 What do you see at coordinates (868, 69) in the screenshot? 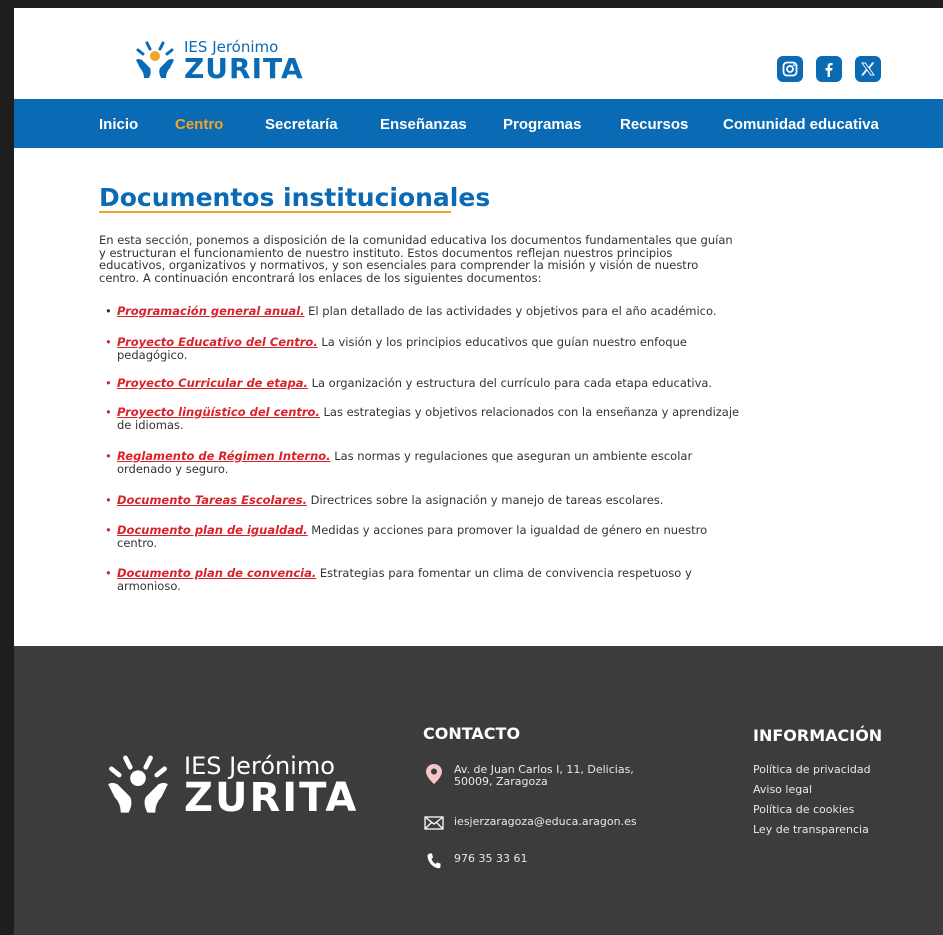
I see `x-icon` at bounding box center [868, 69].